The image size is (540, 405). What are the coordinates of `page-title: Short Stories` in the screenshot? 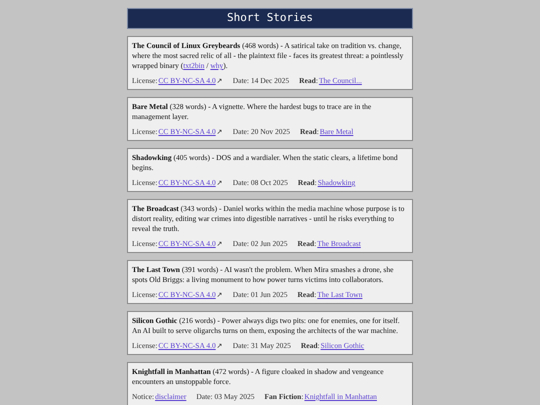 It's located at (270, 18).